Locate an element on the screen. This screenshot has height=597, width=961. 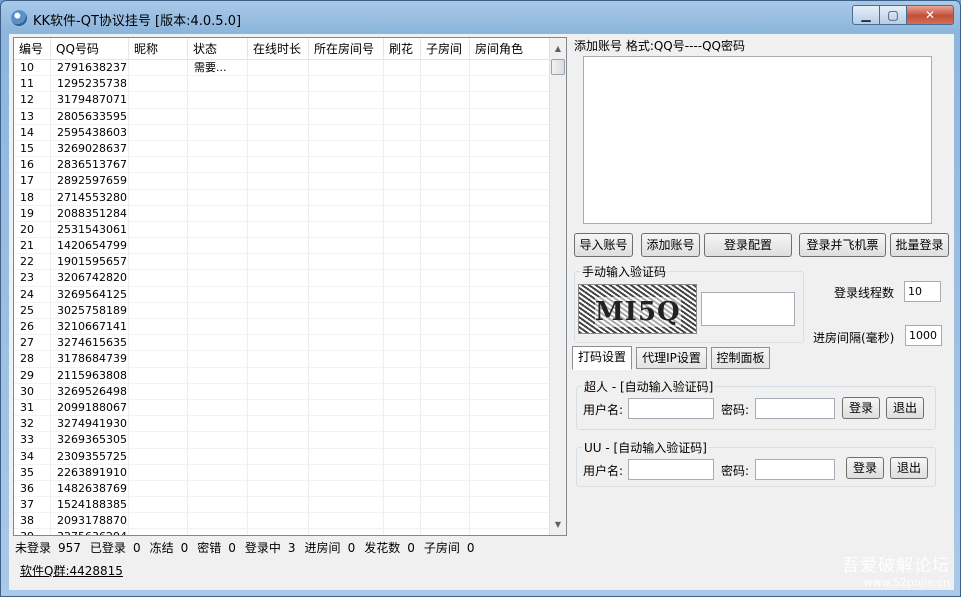
add-account-textarea is located at coordinates (757, 140).